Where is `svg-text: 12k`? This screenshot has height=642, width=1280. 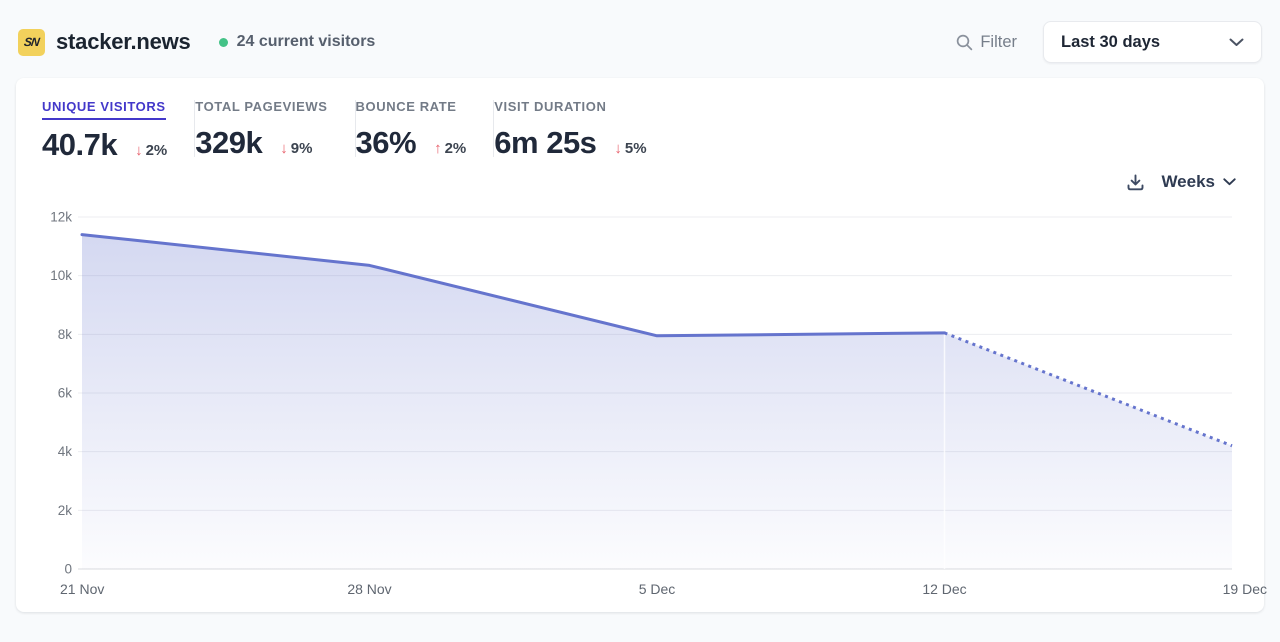 svg-text: 12k is located at coordinates (61, 217).